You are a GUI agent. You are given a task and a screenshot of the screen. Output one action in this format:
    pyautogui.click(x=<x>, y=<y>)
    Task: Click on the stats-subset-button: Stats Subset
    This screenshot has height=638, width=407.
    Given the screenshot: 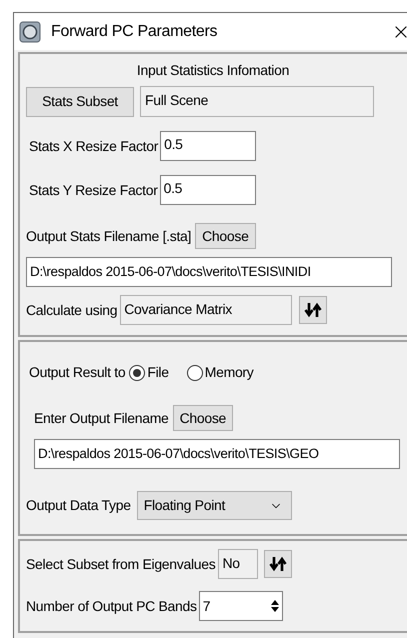 What is the action you would take?
    pyautogui.click(x=80, y=101)
    